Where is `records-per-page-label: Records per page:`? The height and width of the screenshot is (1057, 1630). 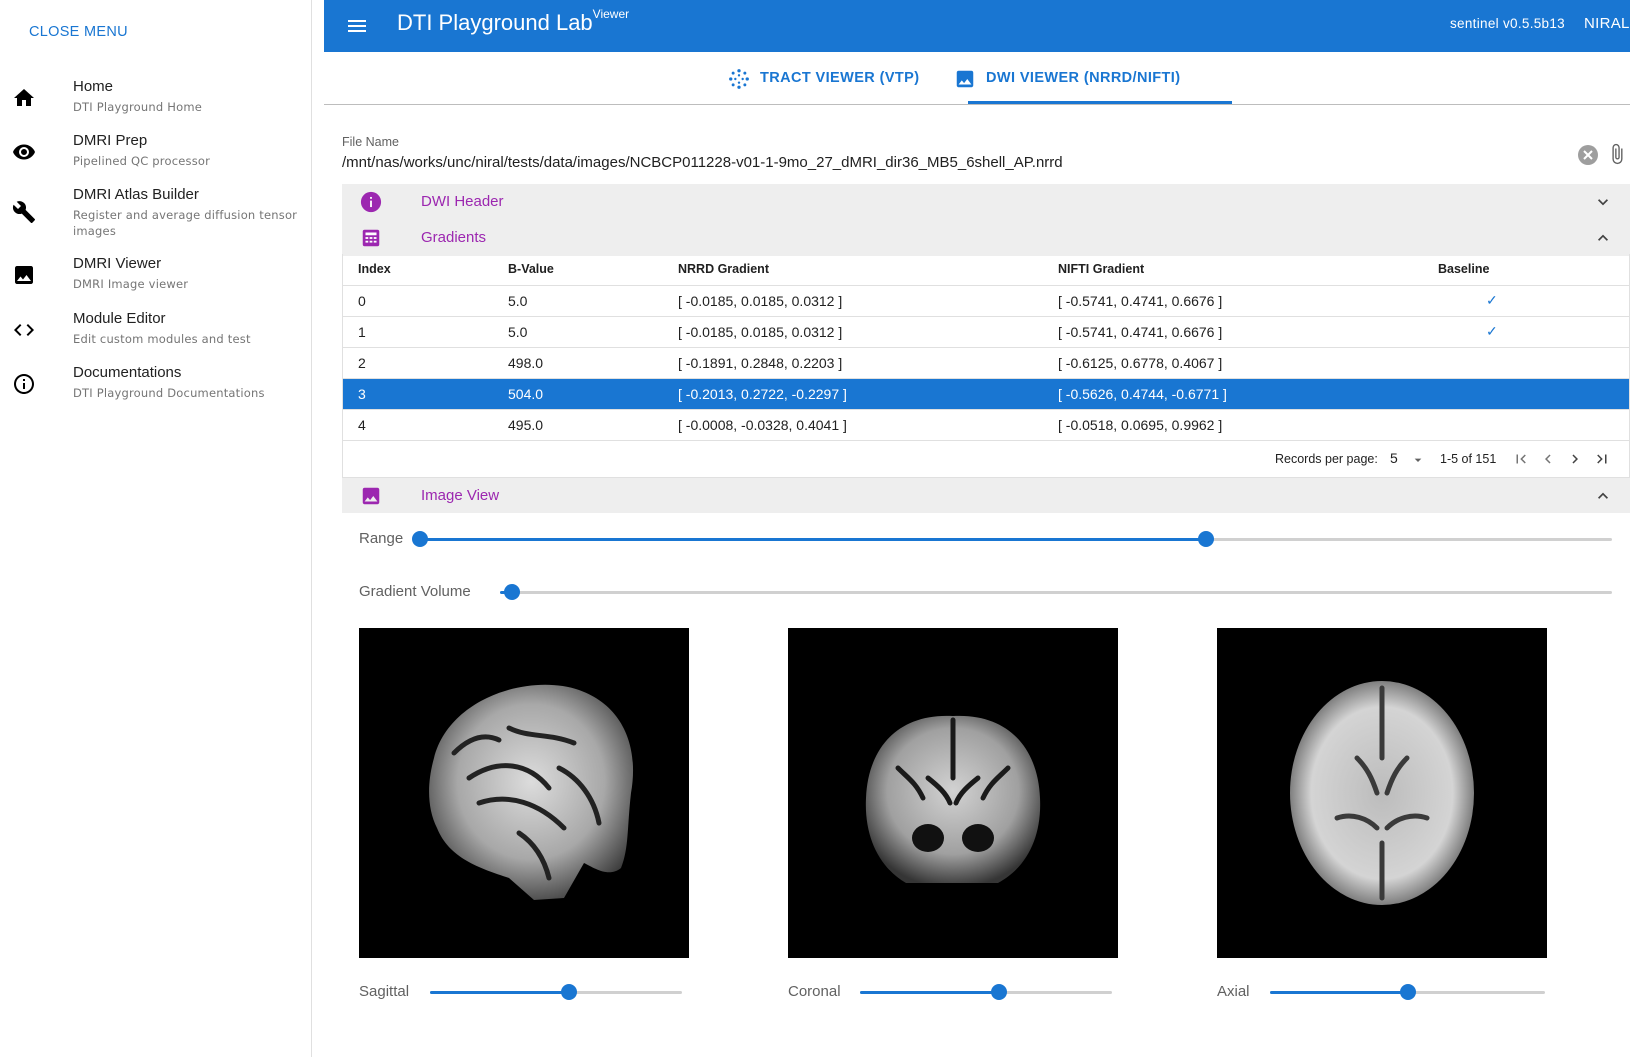
records-per-page-label: Records per page: is located at coordinates (1326, 459).